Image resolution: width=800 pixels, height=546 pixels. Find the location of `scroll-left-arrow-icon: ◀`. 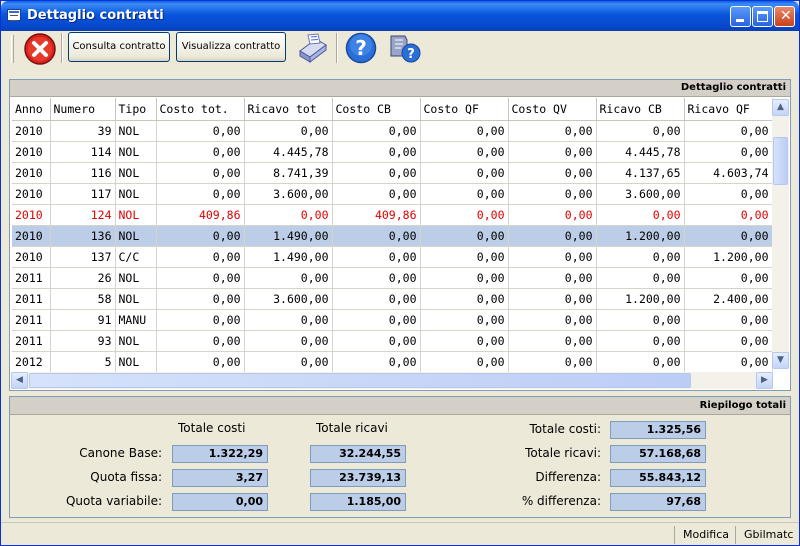

scroll-left-arrow-icon: ◀ is located at coordinates (19, 380).